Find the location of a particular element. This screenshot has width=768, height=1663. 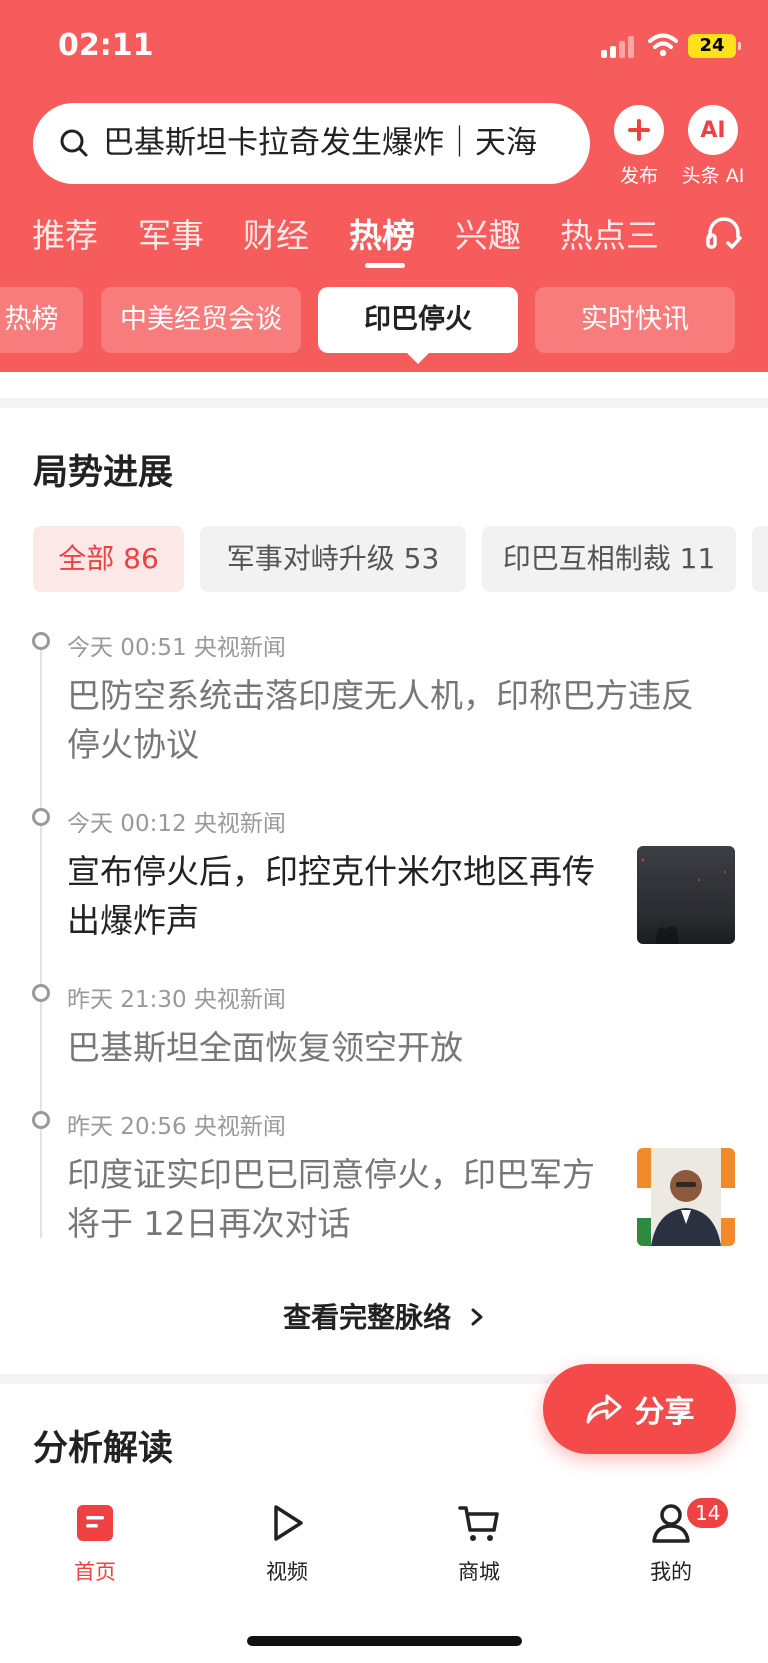

filter-more is located at coordinates (760, 559).